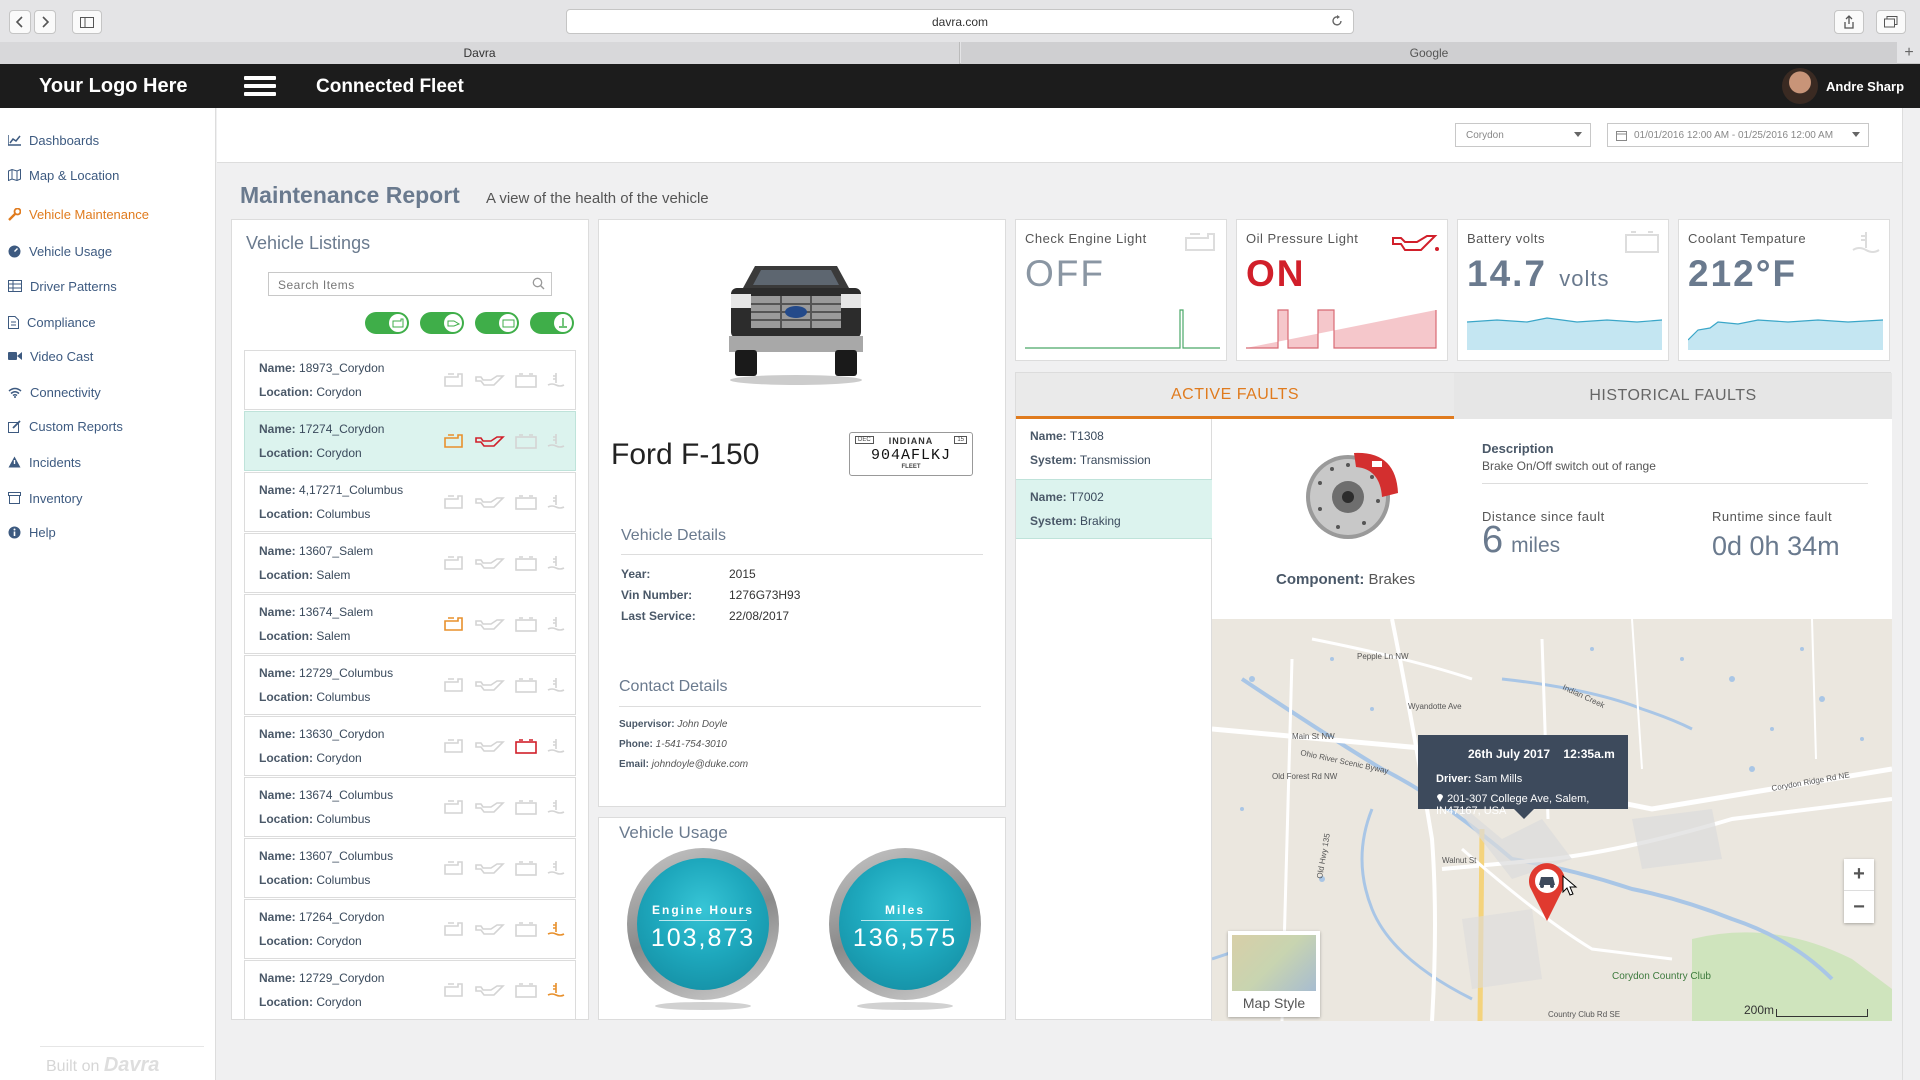 The width and height of the screenshot is (1920, 1080). What do you see at coordinates (62, 356) in the screenshot?
I see `sidebar-item-label: Video Cast` at bounding box center [62, 356].